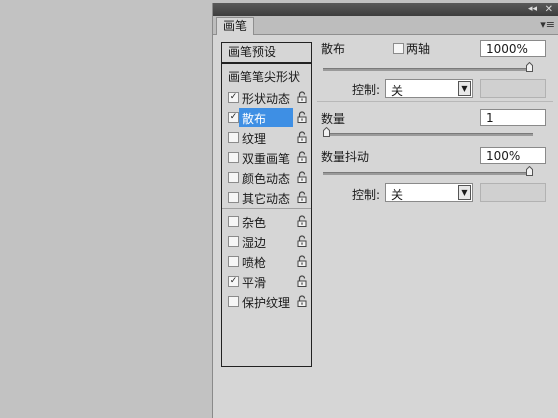 This screenshot has width=558, height=418. I want to click on brush-tip-shape-item: 画笔笔尖形状, so click(264, 76).